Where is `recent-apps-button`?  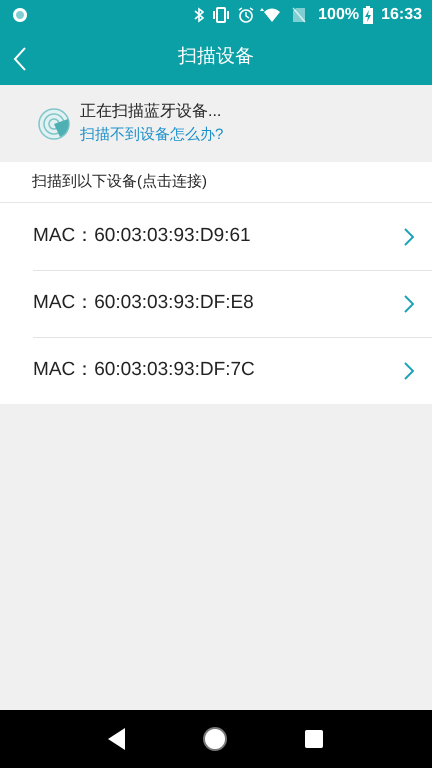 recent-apps-button is located at coordinates (313, 739).